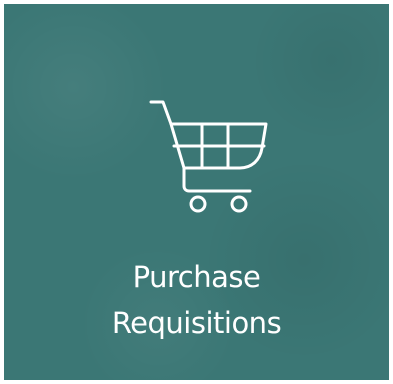 The width and height of the screenshot is (393, 384). Describe the element at coordinates (196, 277) in the screenshot. I see `tile-title-line1: Purchase` at that location.